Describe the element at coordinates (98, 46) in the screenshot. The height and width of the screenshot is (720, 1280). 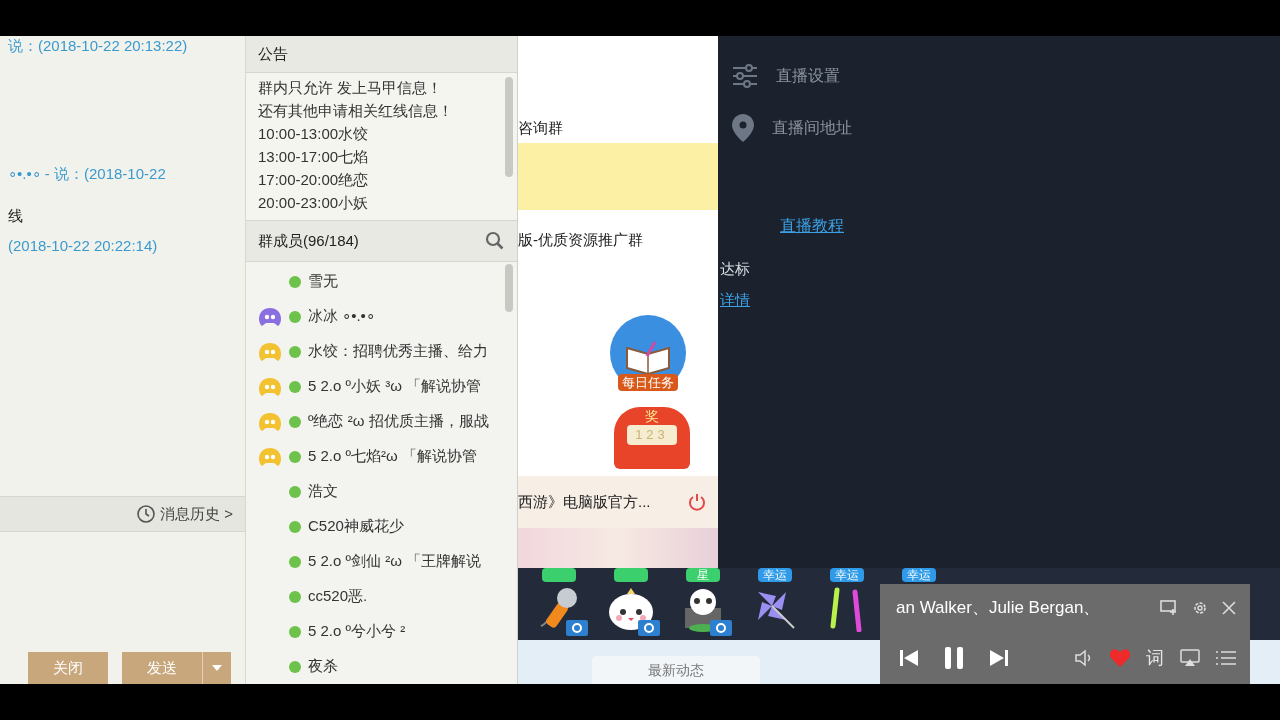
I see `message-header: 说：(2018-10-22 20:13:22)` at that location.